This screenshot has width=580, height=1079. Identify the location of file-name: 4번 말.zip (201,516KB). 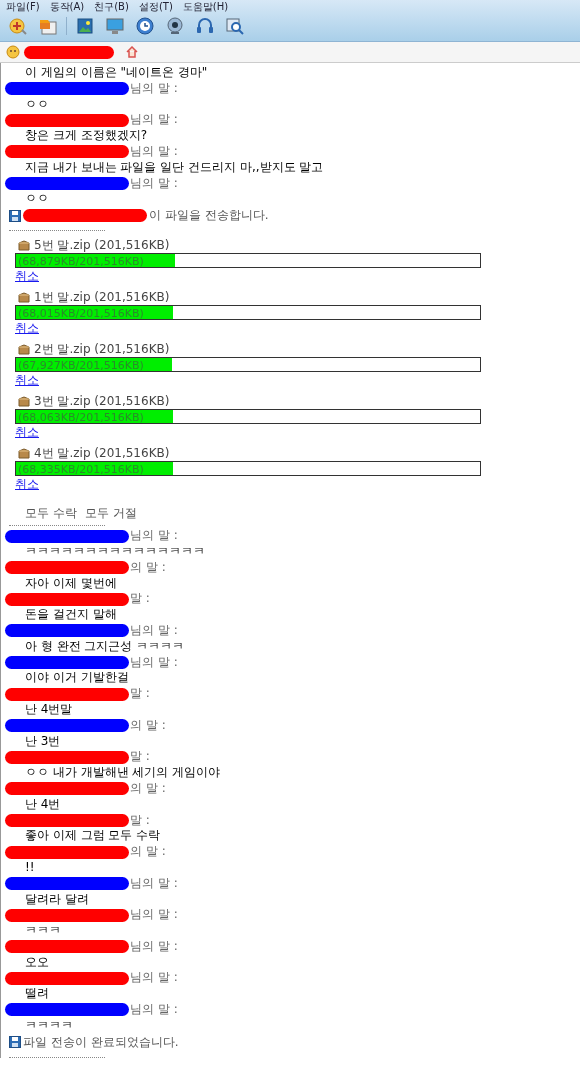
(102, 453).